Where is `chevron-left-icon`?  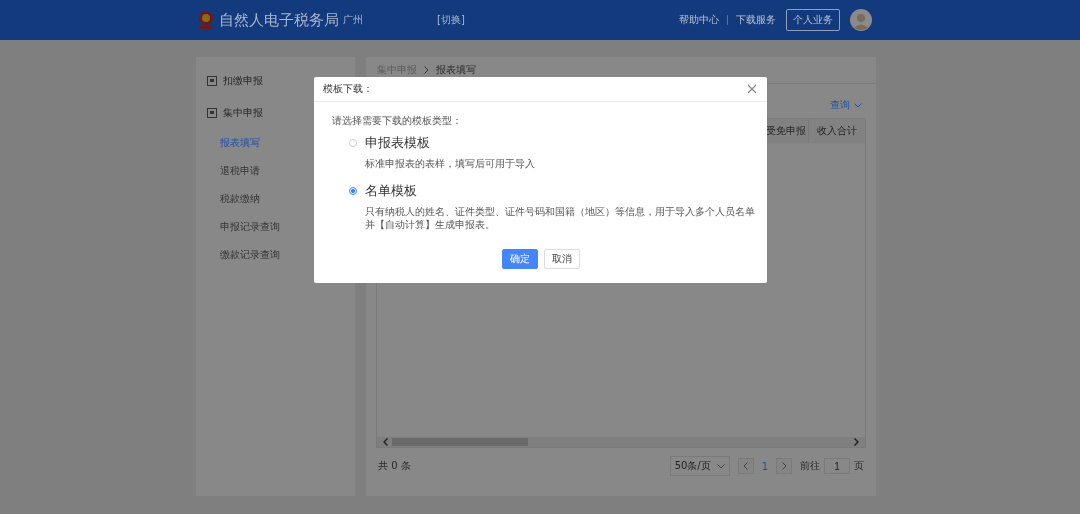 chevron-left-icon is located at coordinates (746, 466).